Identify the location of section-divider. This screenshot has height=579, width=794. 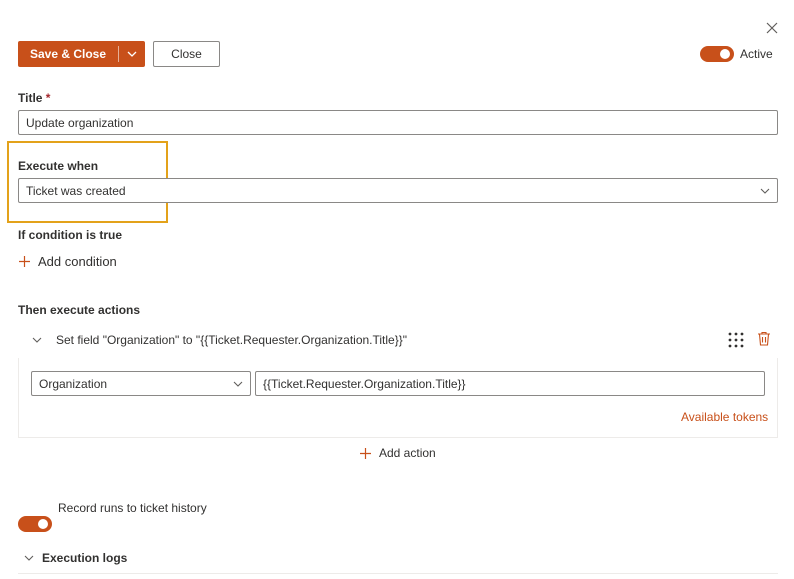
(398, 573).